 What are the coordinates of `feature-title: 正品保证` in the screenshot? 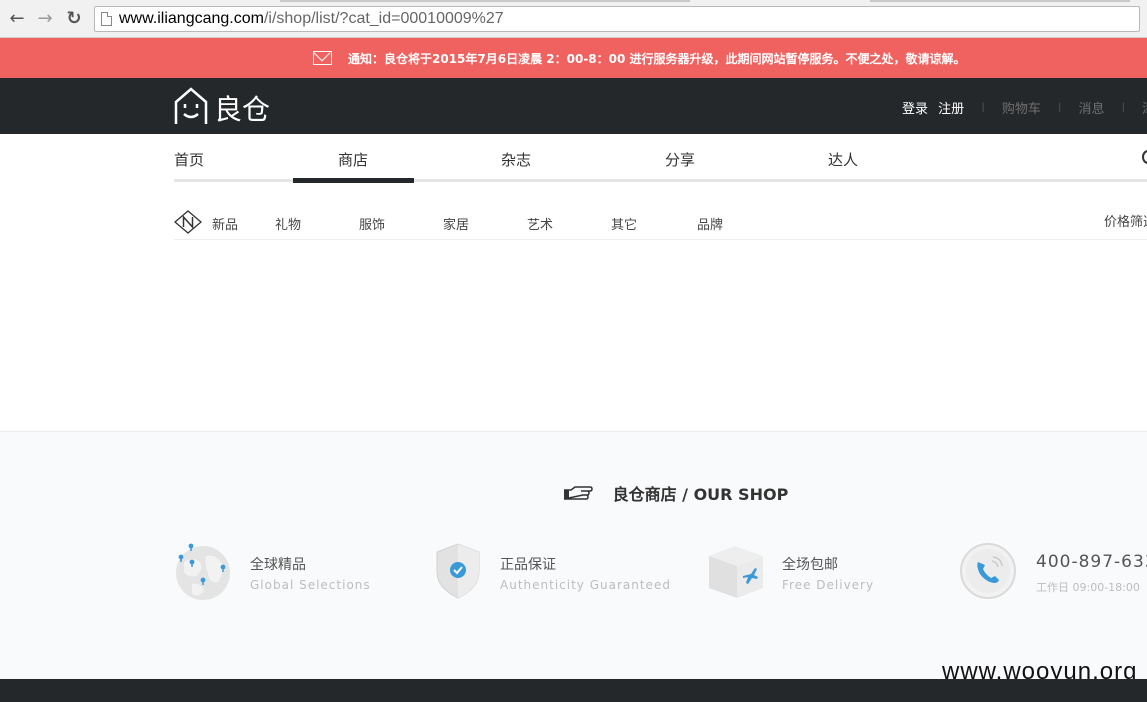 It's located at (528, 565).